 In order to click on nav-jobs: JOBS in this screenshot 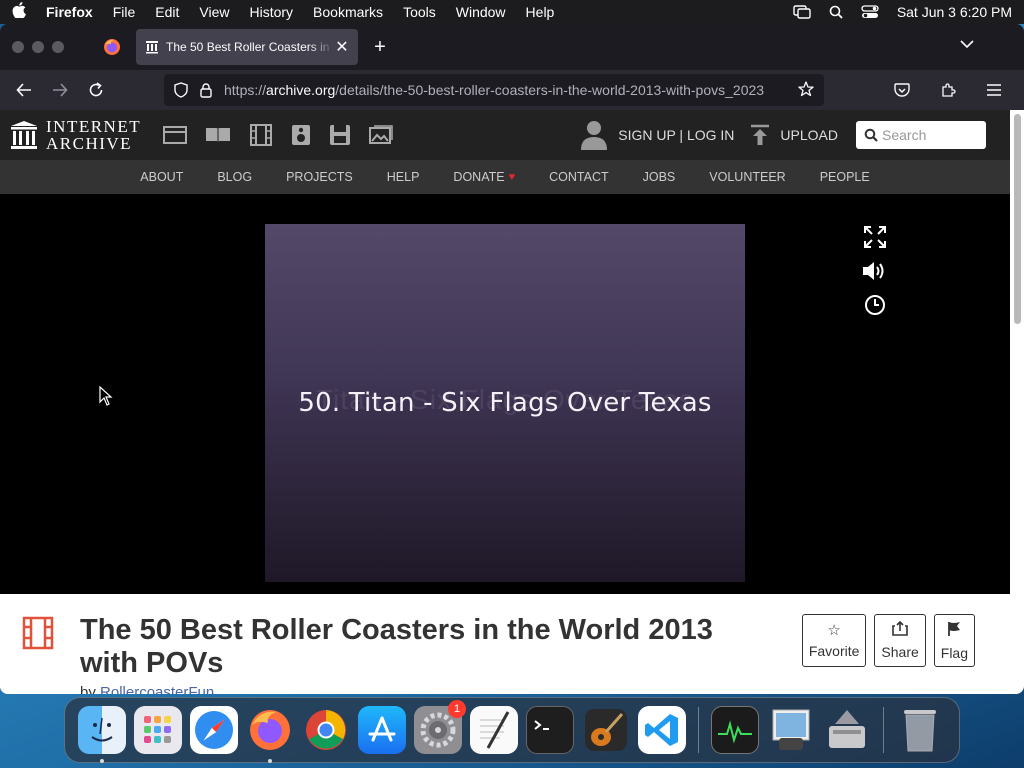, I will do `click(659, 177)`.